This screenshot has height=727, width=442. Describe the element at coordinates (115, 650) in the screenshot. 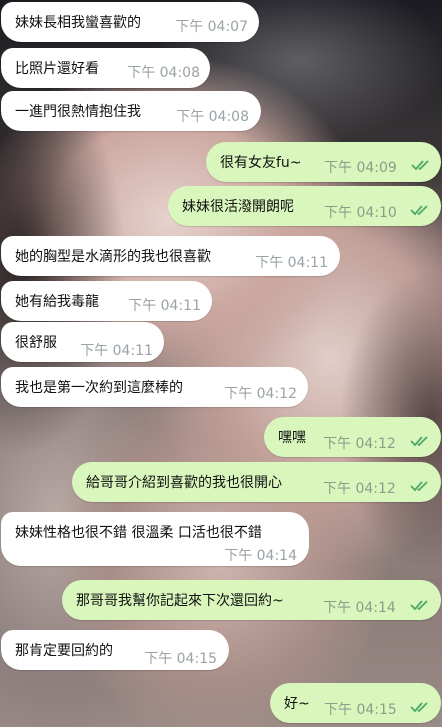

I see `message-incoming: 那肯定要回約的 下午 04:15` at that location.